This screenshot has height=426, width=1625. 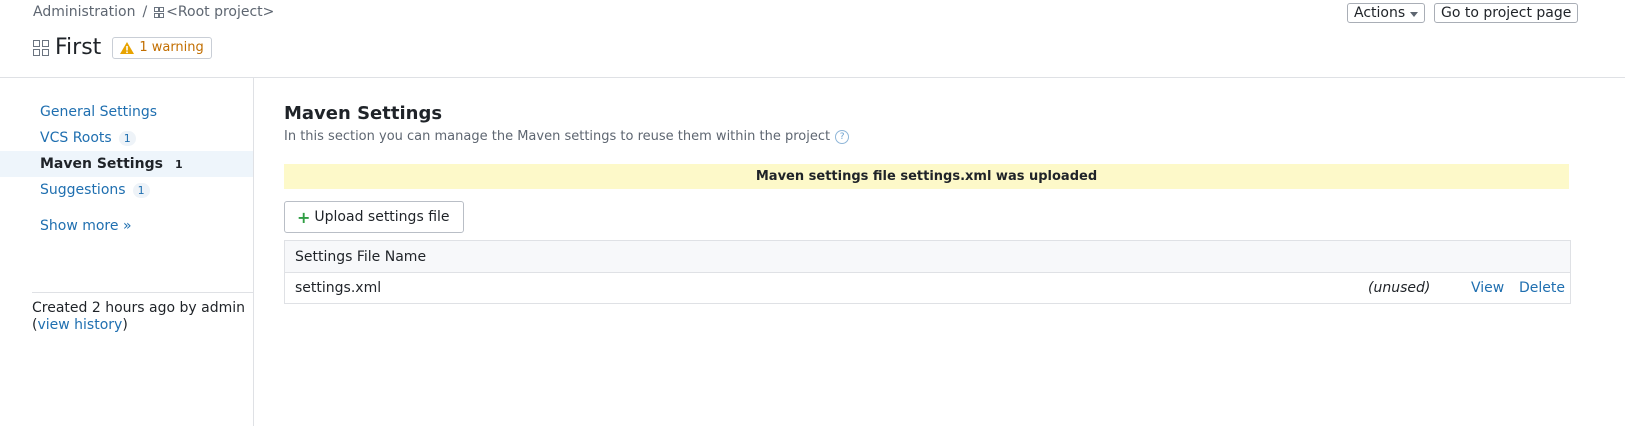 I want to click on sidebar-item-label: VCS Roots, so click(x=76, y=138).